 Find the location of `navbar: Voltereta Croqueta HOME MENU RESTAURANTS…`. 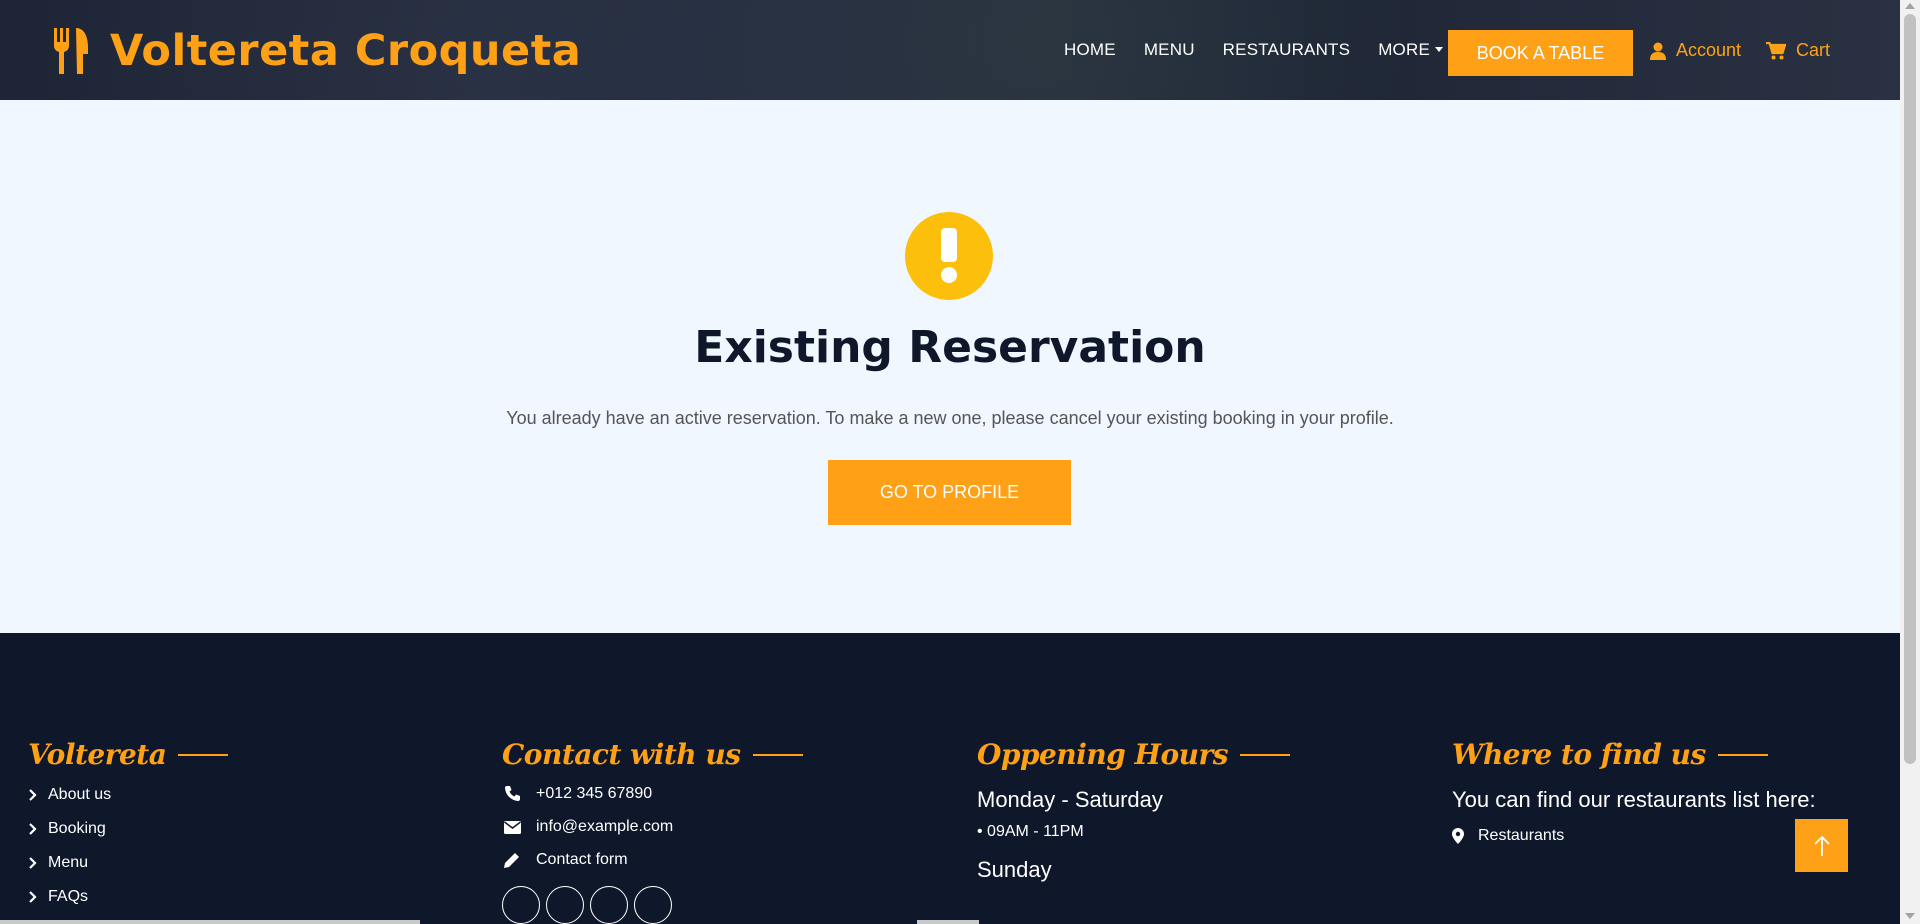

navbar: Voltereta Croqueta HOME MENU RESTAURANTS… is located at coordinates (950, 50).